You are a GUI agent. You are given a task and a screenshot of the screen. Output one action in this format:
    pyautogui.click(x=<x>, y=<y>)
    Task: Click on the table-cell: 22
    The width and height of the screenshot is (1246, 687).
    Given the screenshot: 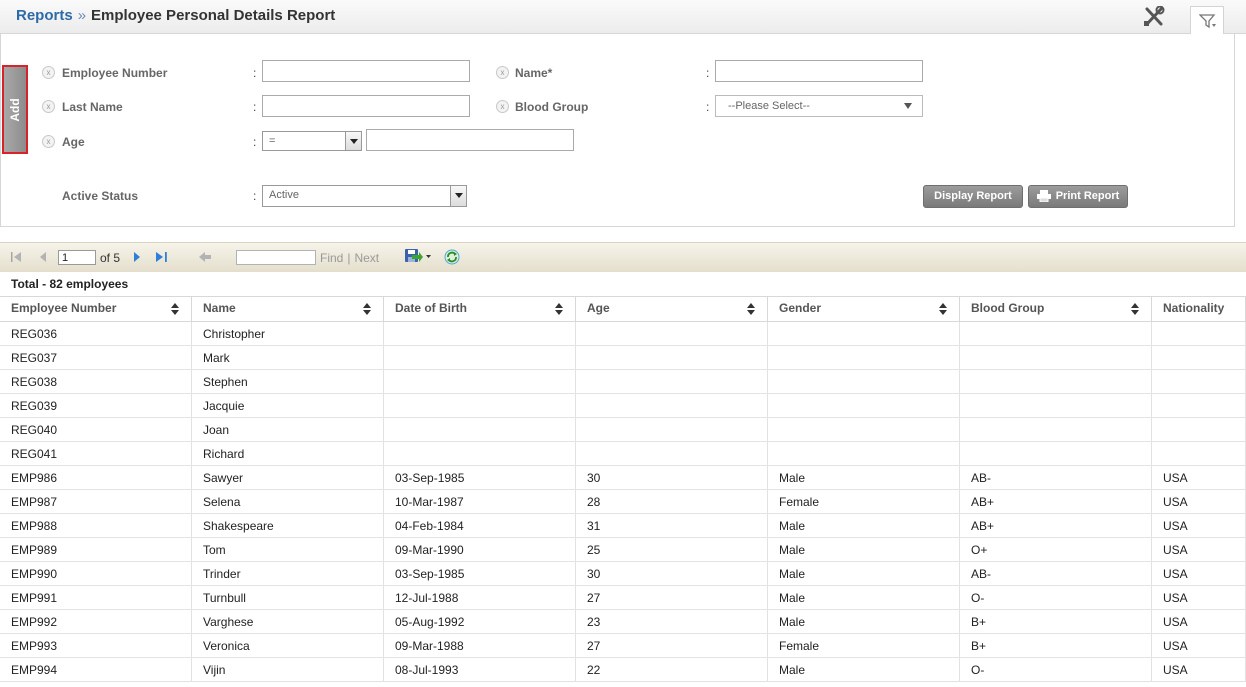 What is the action you would take?
    pyautogui.click(x=672, y=670)
    